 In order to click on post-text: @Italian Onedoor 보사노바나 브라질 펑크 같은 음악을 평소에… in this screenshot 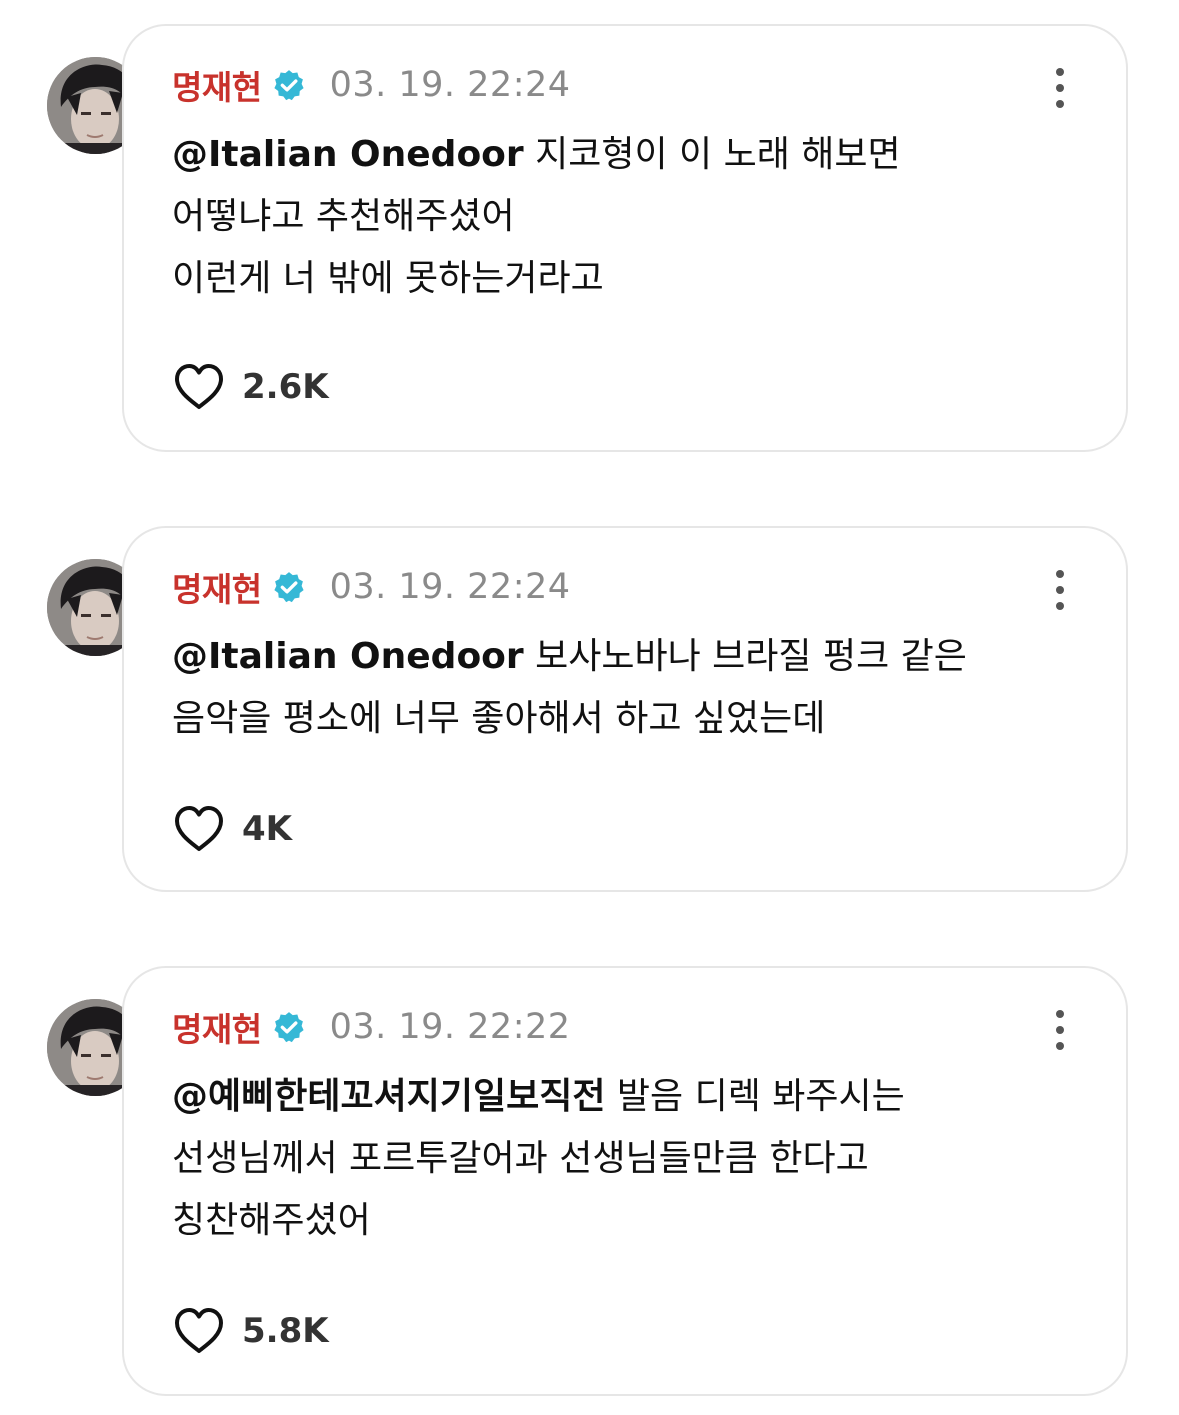, I will do `click(622, 688)`.